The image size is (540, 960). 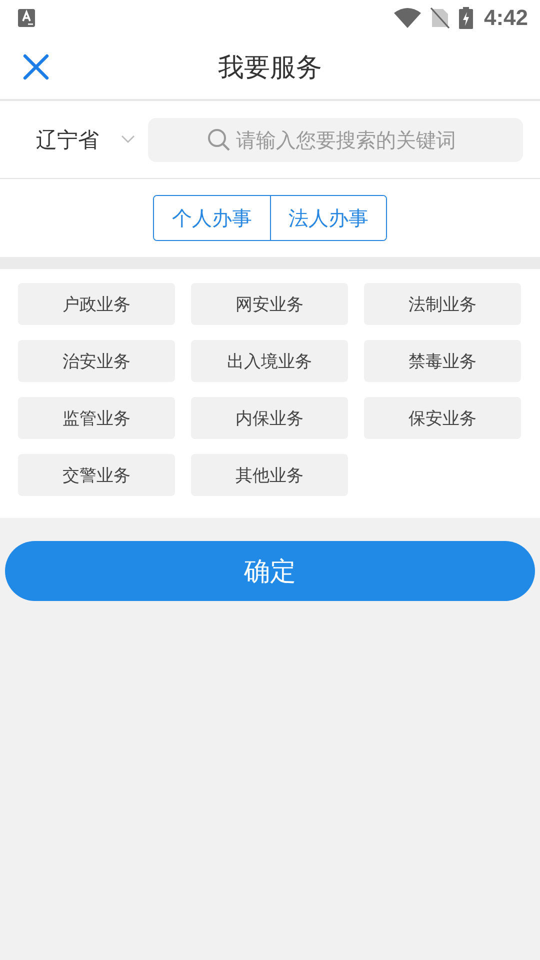 I want to click on service-item: 内保业务, so click(x=269, y=418).